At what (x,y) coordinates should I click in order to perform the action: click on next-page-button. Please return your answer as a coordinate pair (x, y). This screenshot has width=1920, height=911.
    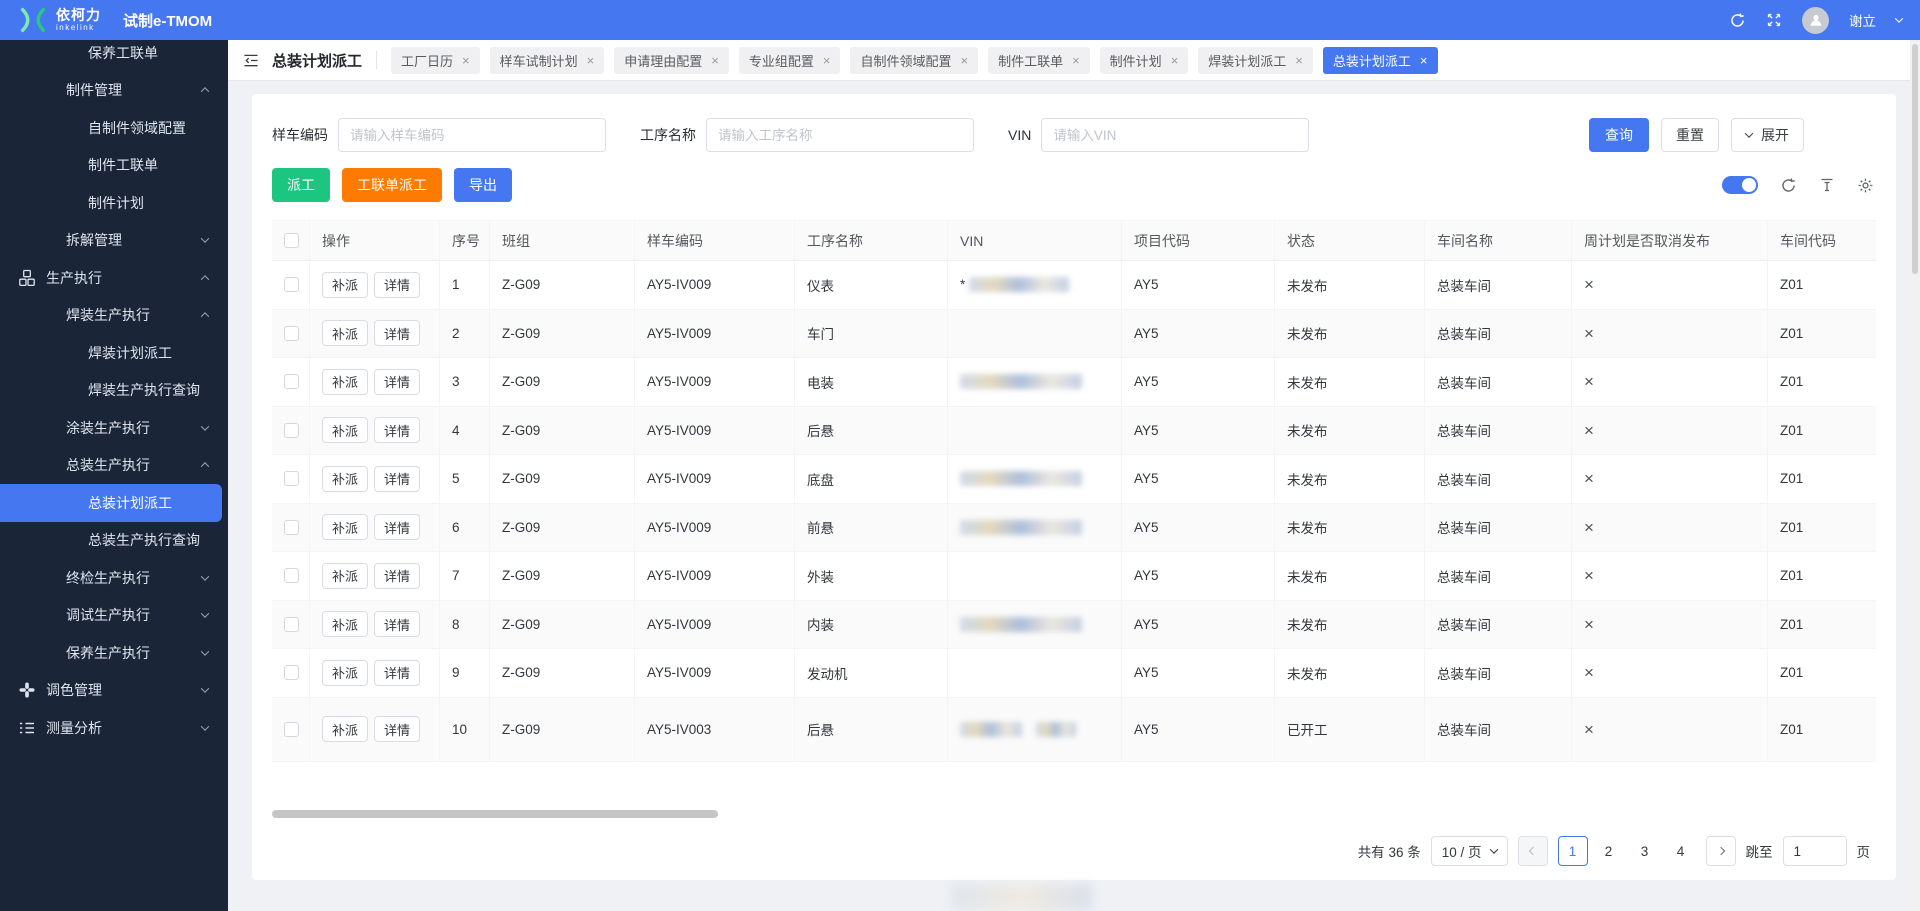
    Looking at the image, I should click on (1720, 851).